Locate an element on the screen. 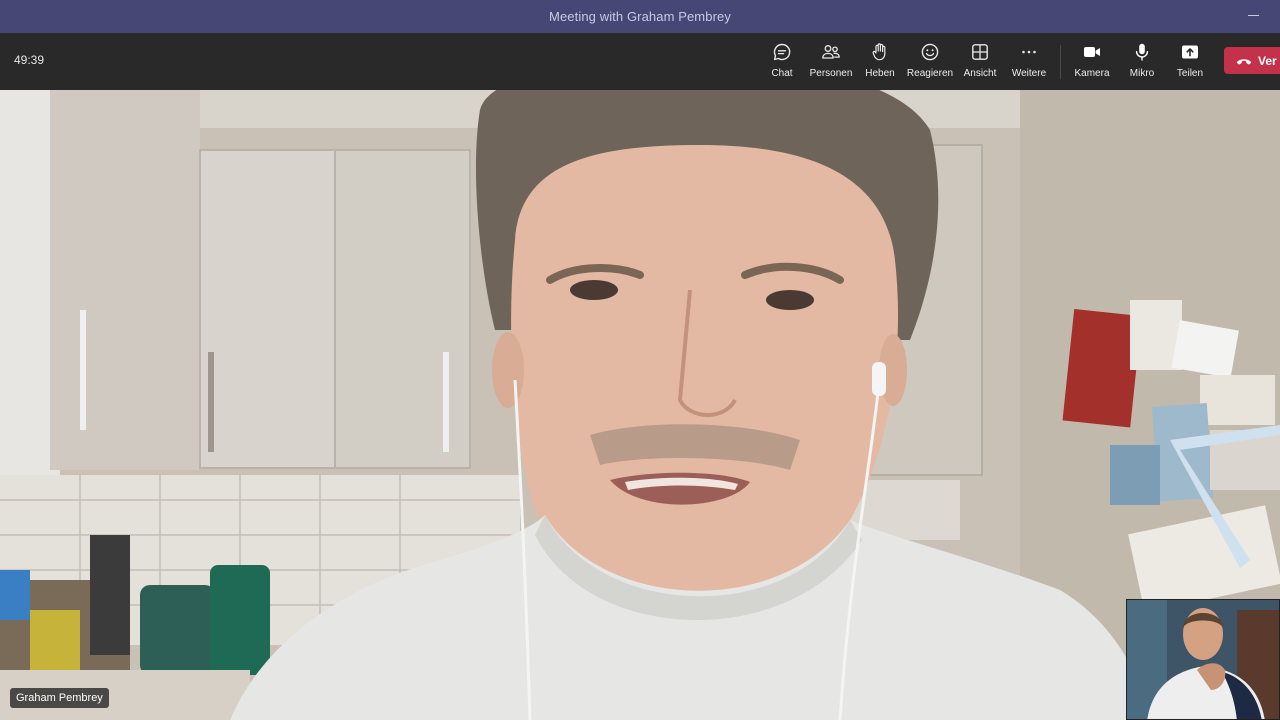  share-label: Teilen is located at coordinates (1190, 73).